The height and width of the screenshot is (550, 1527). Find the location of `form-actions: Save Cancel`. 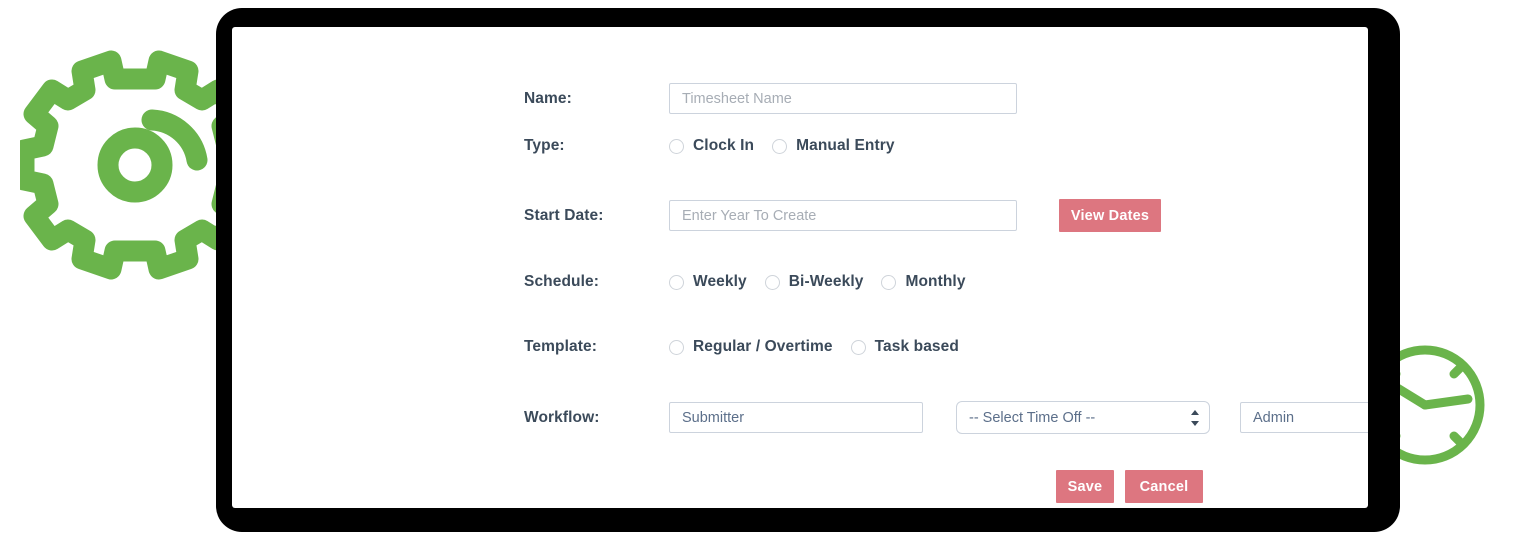

form-actions: Save Cancel is located at coordinates (1129, 486).